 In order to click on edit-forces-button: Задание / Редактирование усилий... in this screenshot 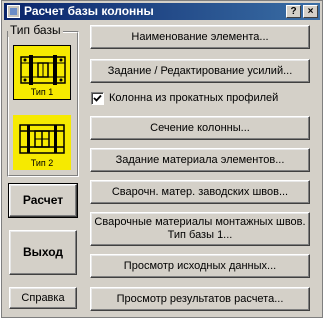, I will do `click(200, 71)`.